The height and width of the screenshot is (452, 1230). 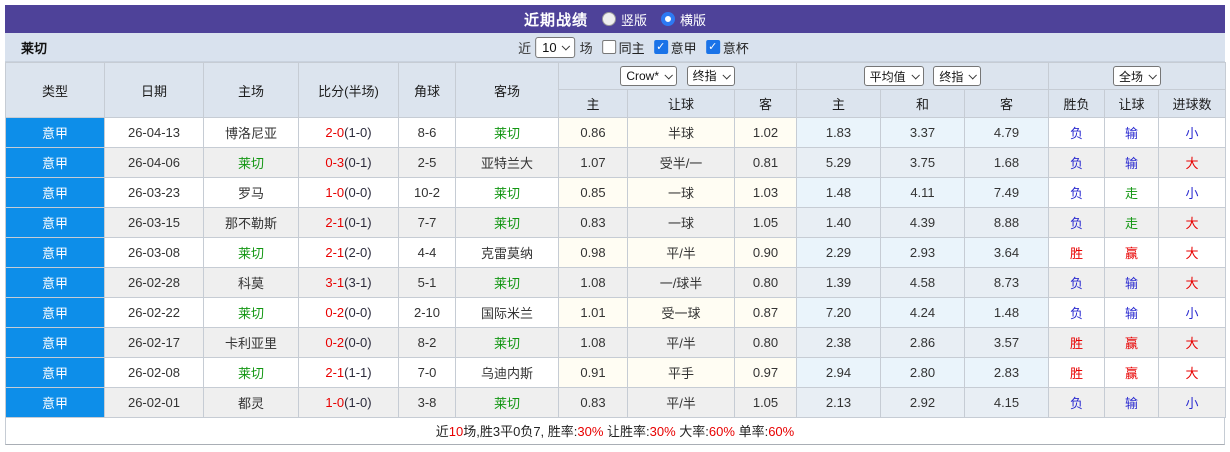 What do you see at coordinates (154, 252) in the screenshot?
I see `date-cell: 26-03-08` at bounding box center [154, 252].